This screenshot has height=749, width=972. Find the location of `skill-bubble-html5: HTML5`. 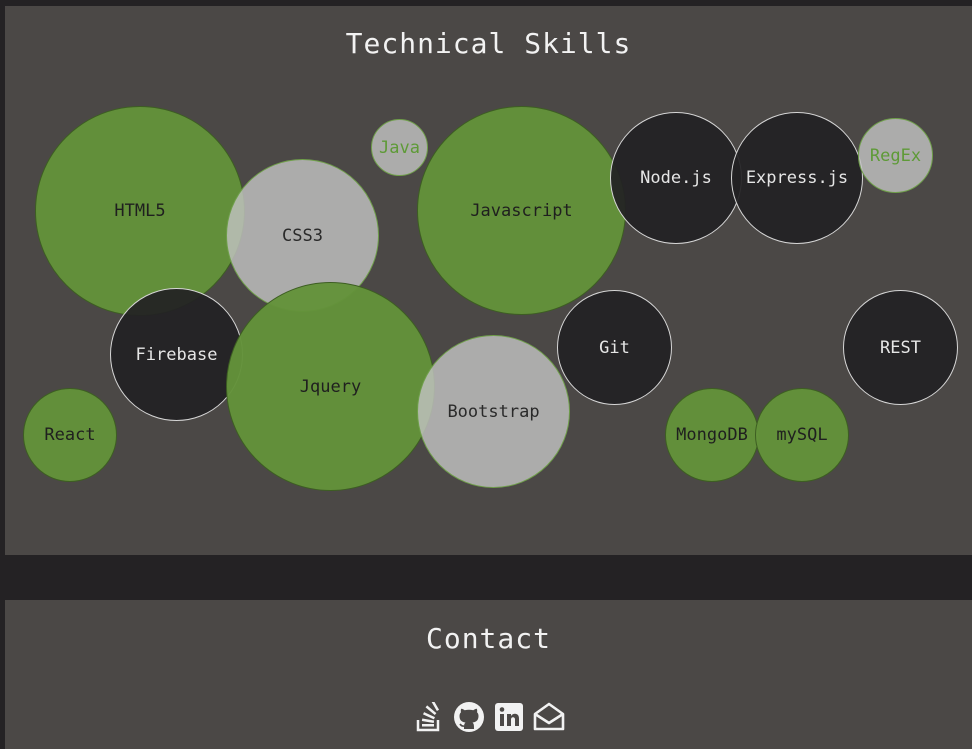

skill-bubble-html5: HTML5 is located at coordinates (140, 211).